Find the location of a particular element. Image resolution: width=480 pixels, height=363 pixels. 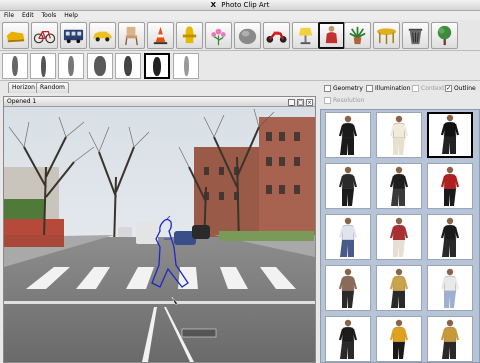

trash-can-icon is located at coordinates (415, 36).